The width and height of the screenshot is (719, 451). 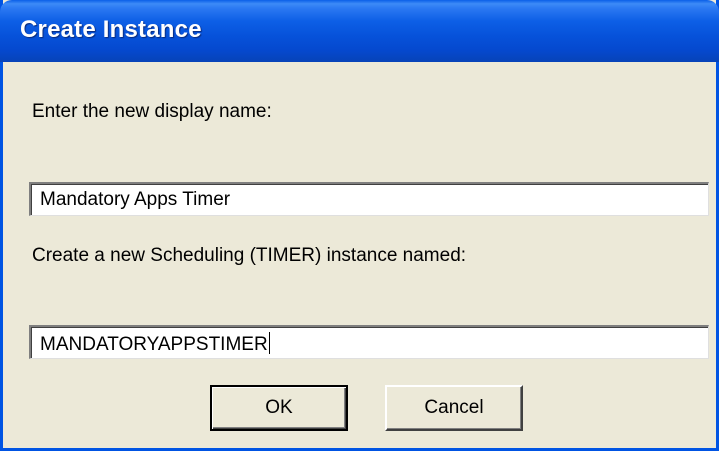 I want to click on instance-name-field: MANDATORYAPPSTIMER, so click(x=369, y=342).